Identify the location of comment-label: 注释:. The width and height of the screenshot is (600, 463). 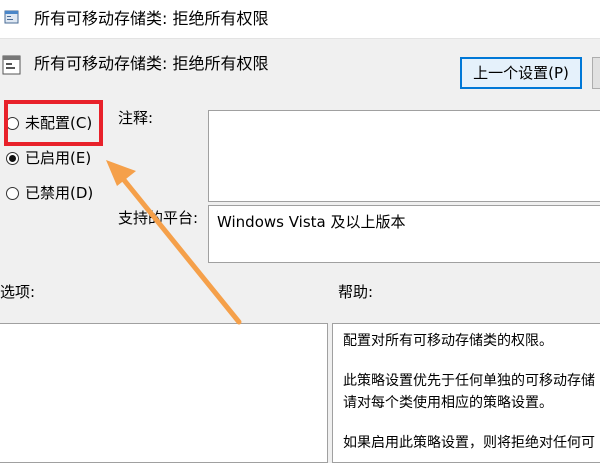
(136, 118).